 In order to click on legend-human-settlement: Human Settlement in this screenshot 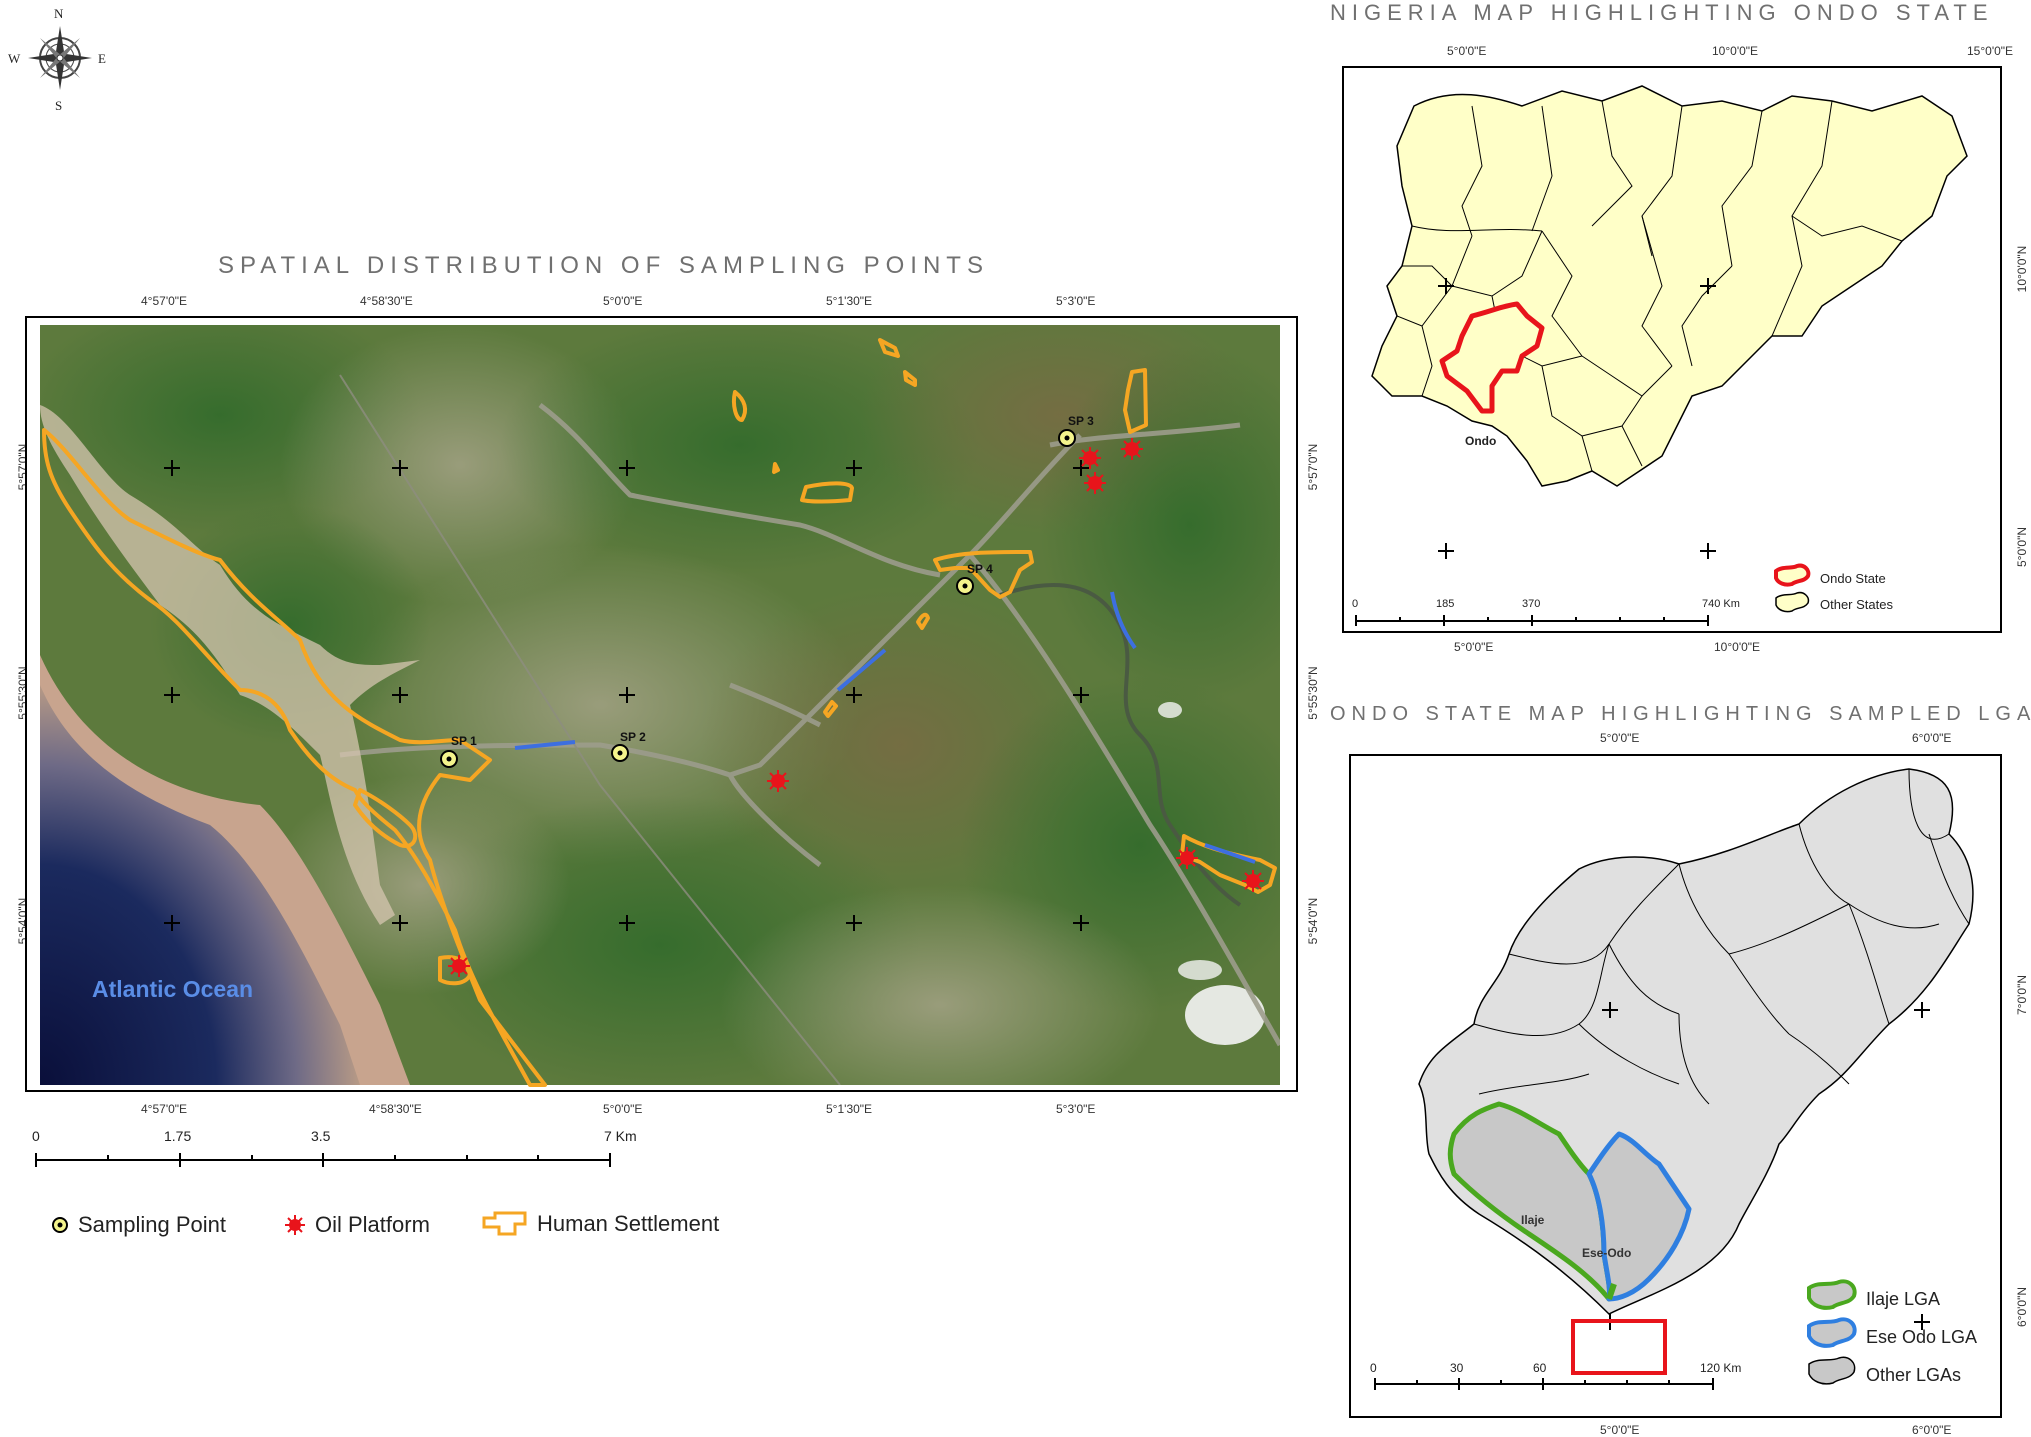, I will do `click(600, 1224)`.